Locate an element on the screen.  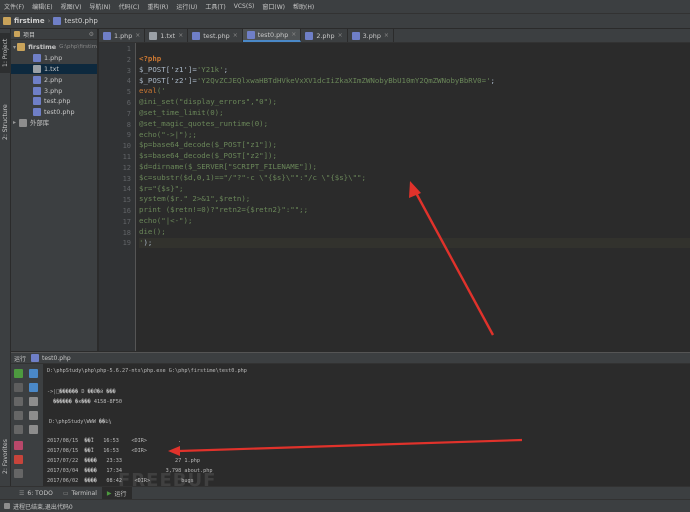
breadcrumb: firstime › test0.php is located at coordinates (49, 21).